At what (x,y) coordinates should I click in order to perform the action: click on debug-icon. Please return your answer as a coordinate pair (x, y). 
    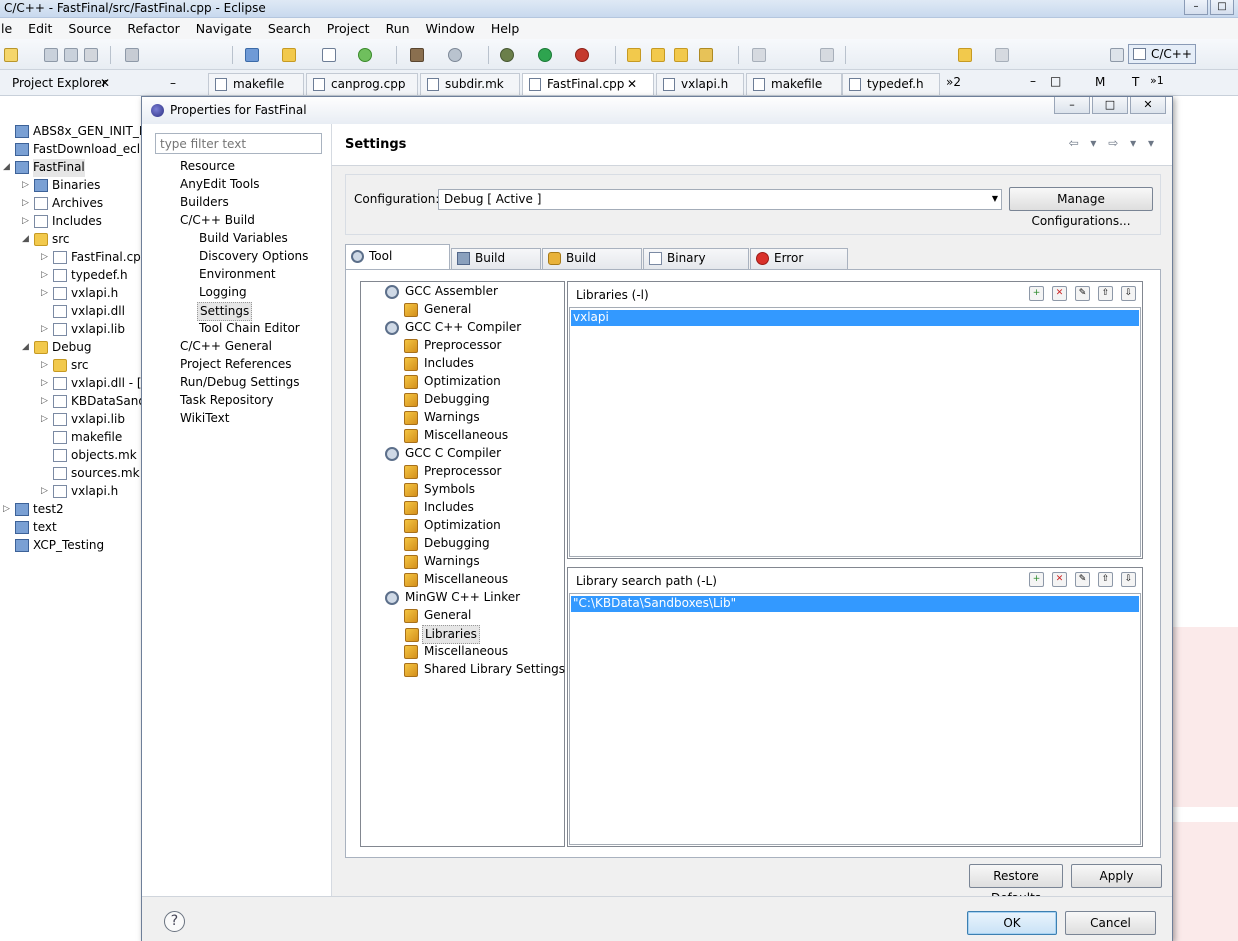
    Looking at the image, I should click on (507, 55).